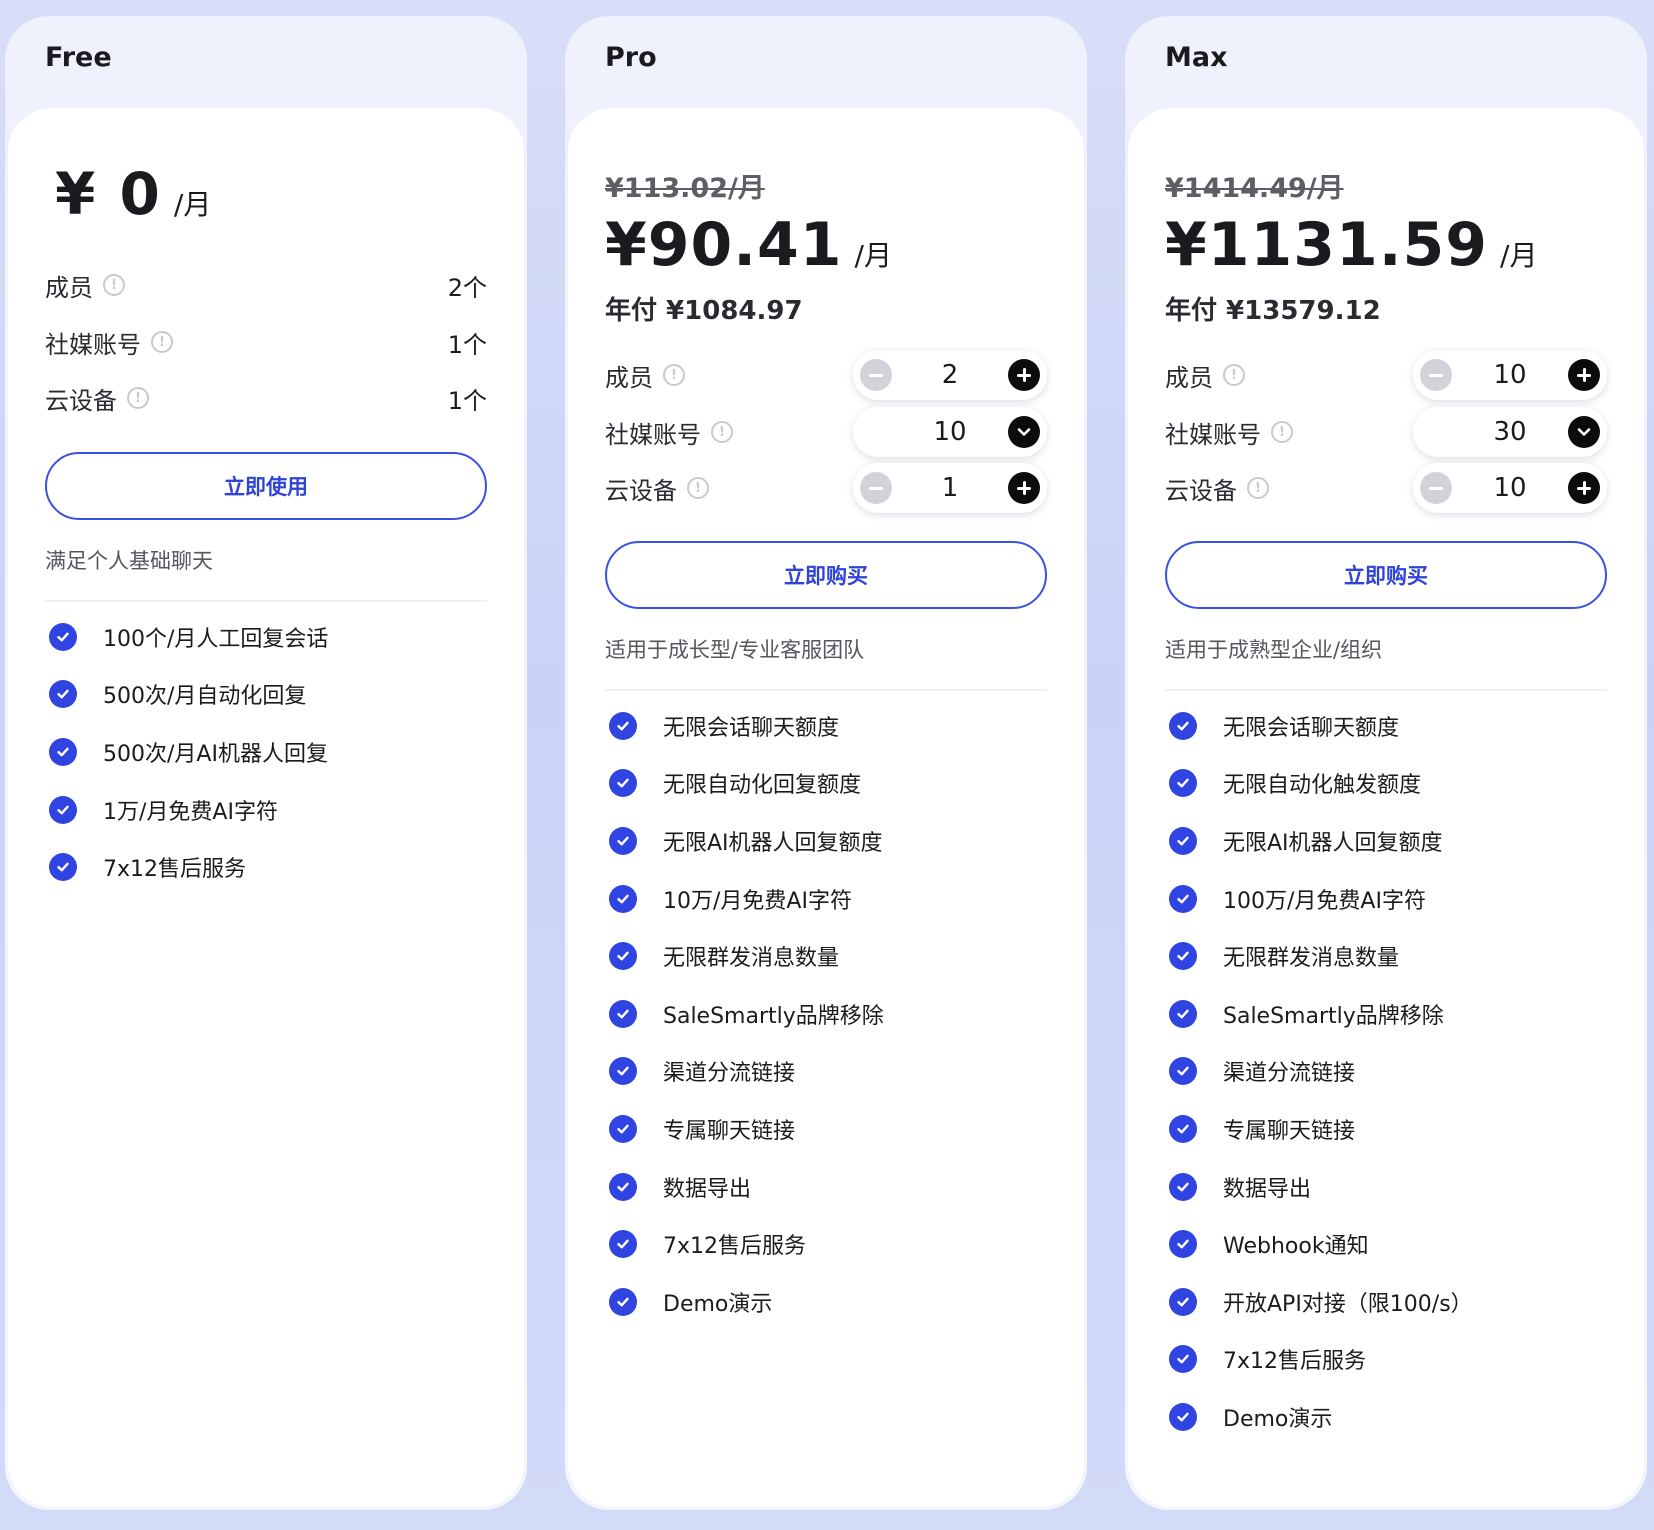 The width and height of the screenshot is (1654, 1530). Describe the element at coordinates (707, 1189) in the screenshot. I see `feature-text: 数据导出` at that location.